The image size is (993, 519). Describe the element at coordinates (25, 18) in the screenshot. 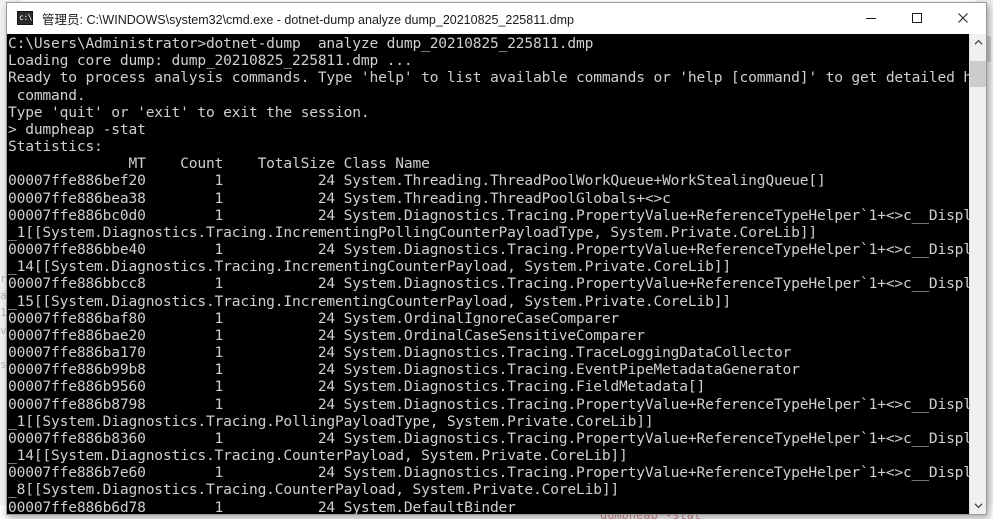

I see `cmd-console-icon` at that location.